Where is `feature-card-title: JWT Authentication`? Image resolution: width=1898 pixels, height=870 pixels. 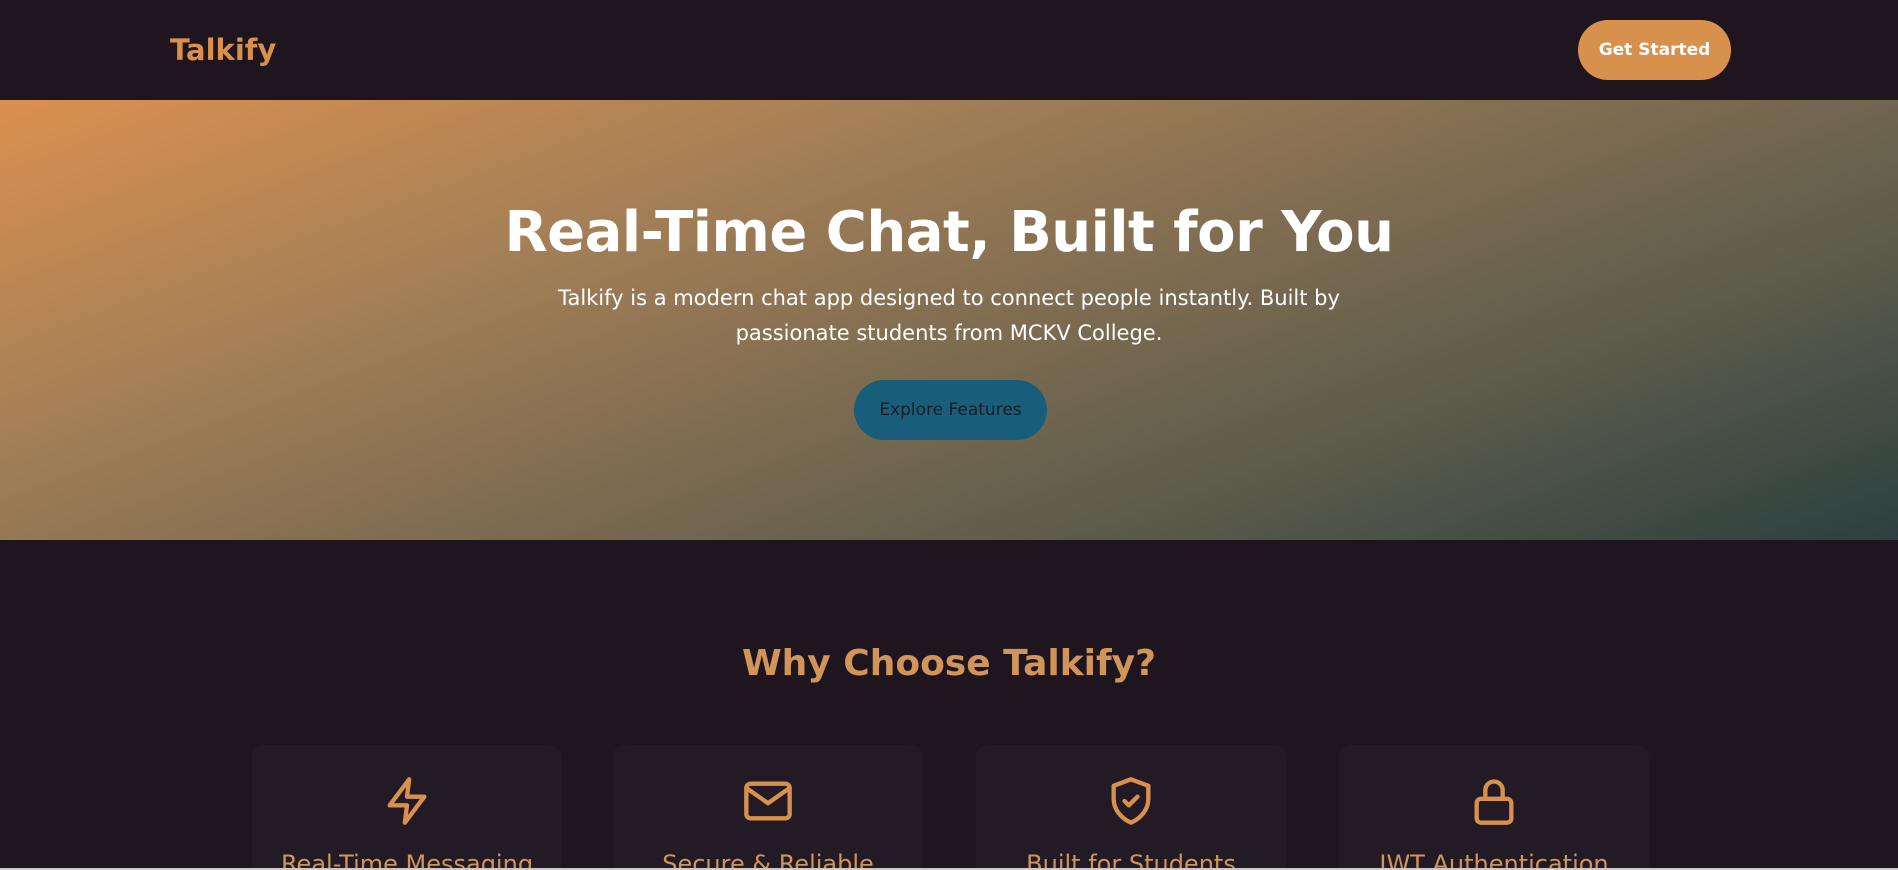 feature-card-title: JWT Authentication is located at coordinates (1494, 860).